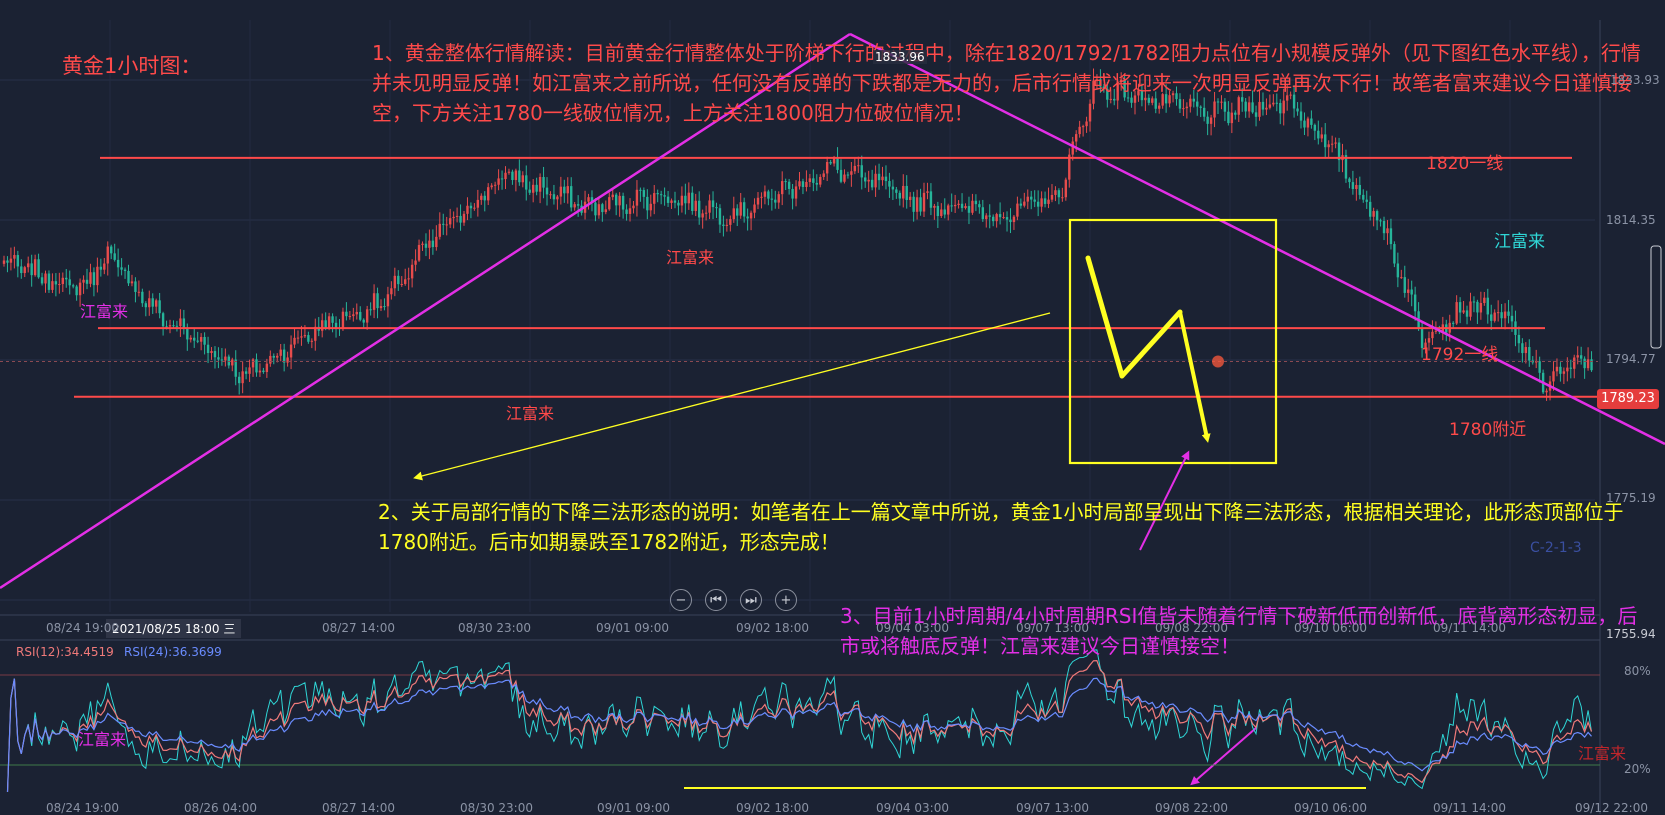 This screenshot has height=815, width=1665. Describe the element at coordinates (1191, 808) in the screenshot. I see `rsi-time-9: 09/08 22:00` at that location.